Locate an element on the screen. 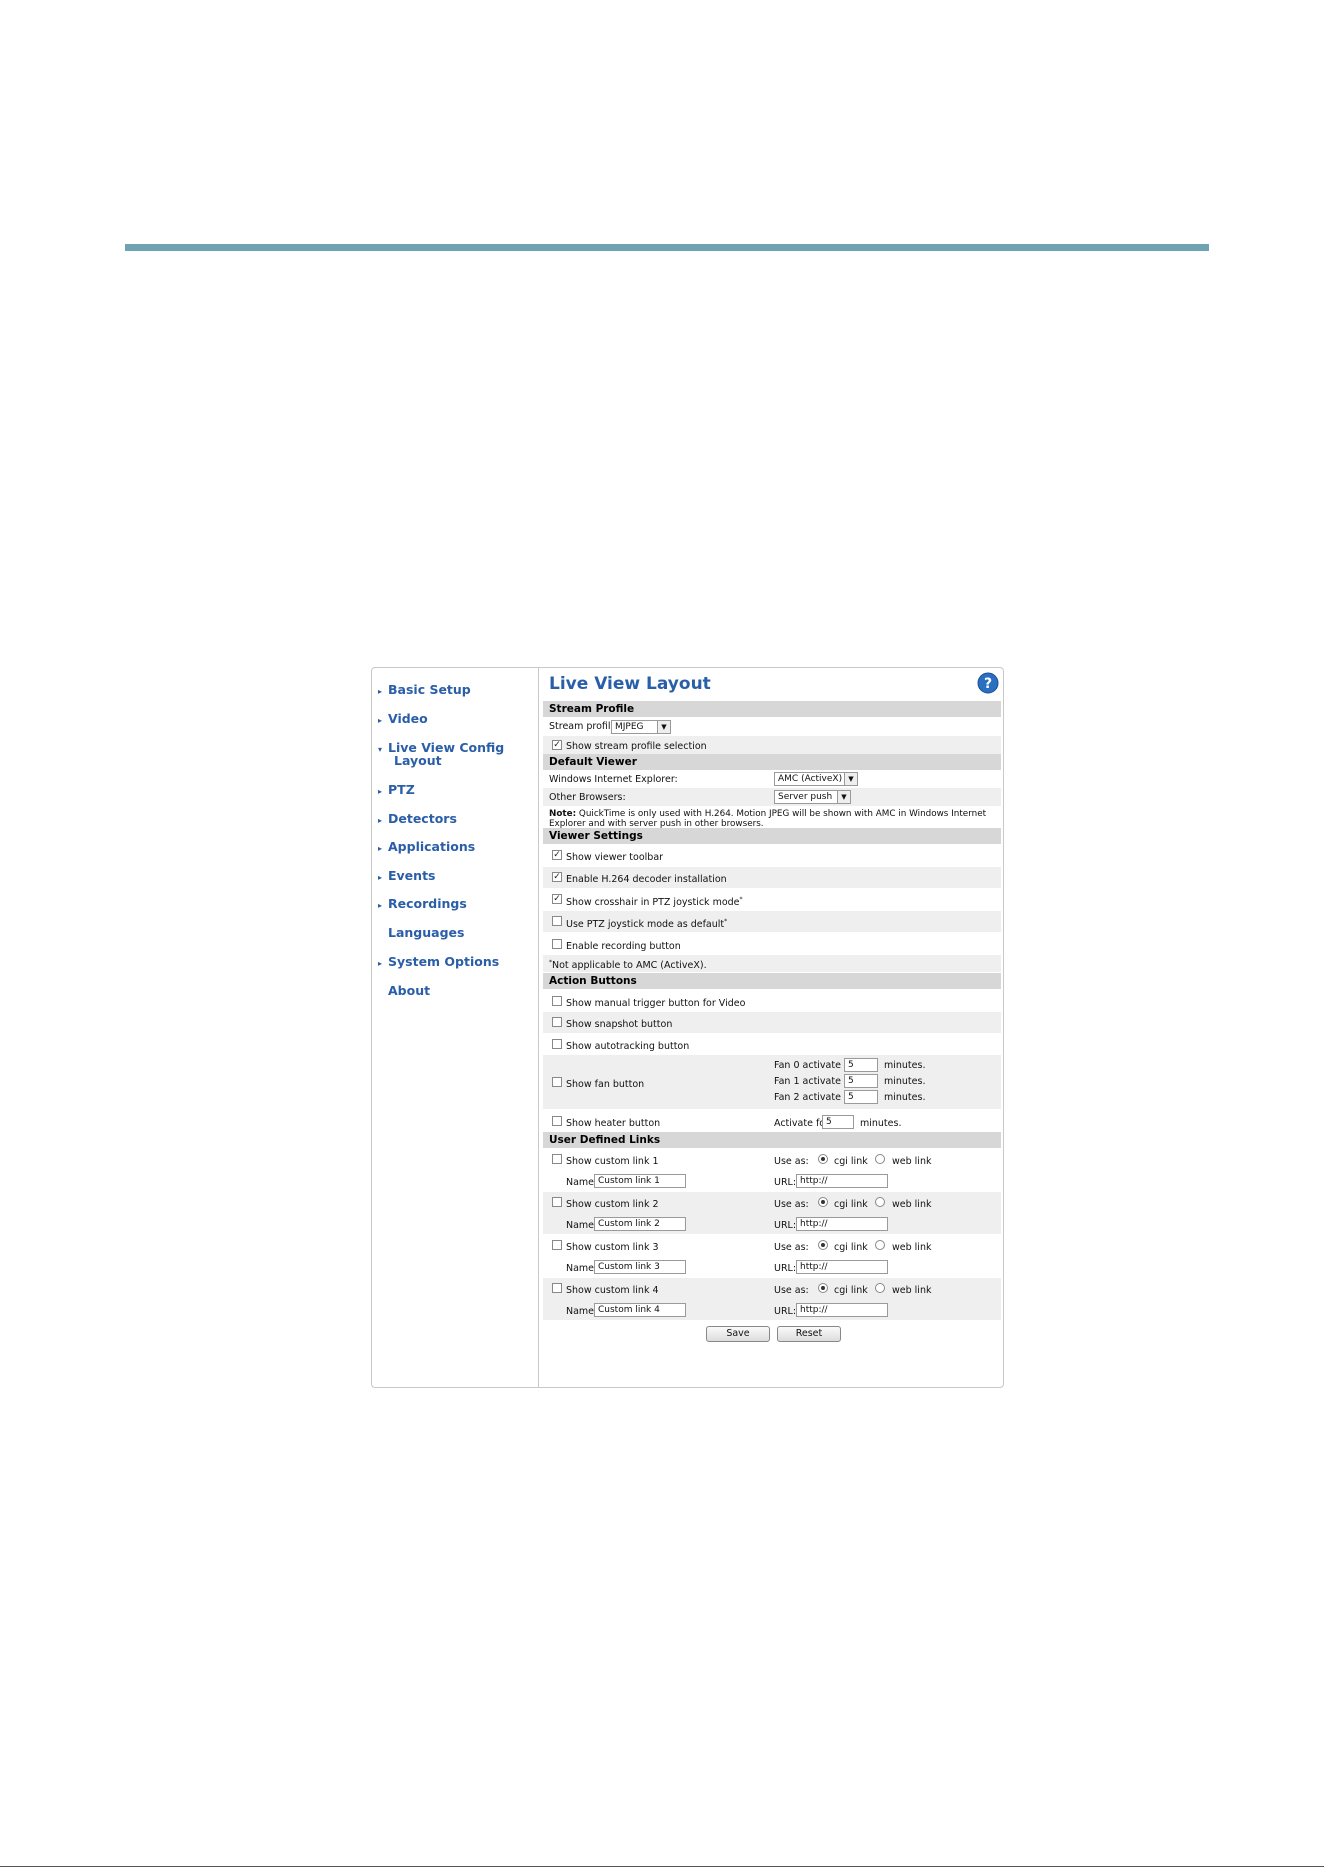 Image resolution: width=1324 pixels, height=1873 pixels. stream-profile-label: Stream profile: is located at coordinates (584, 726).